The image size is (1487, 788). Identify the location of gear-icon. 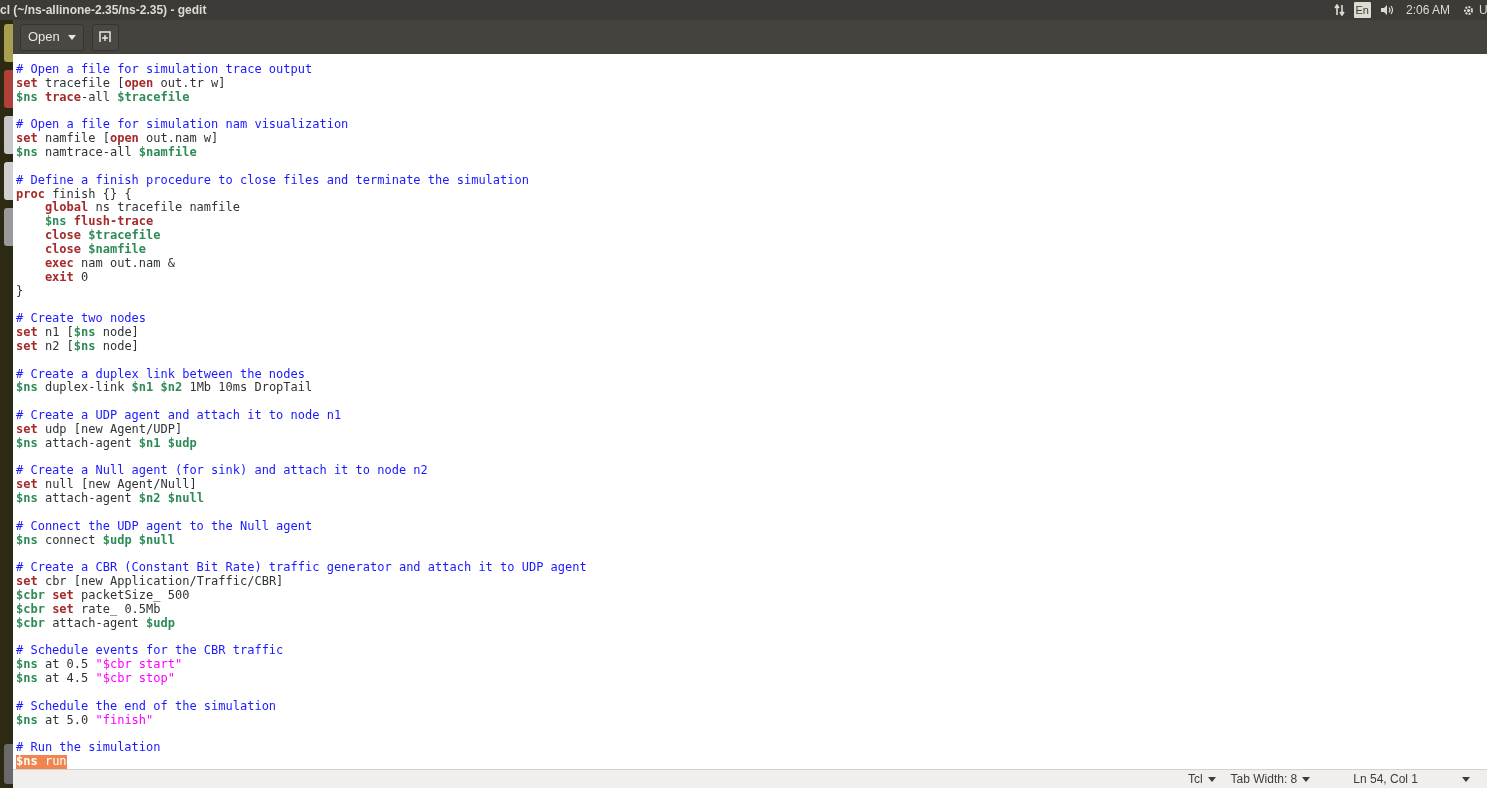
(1468, 10).